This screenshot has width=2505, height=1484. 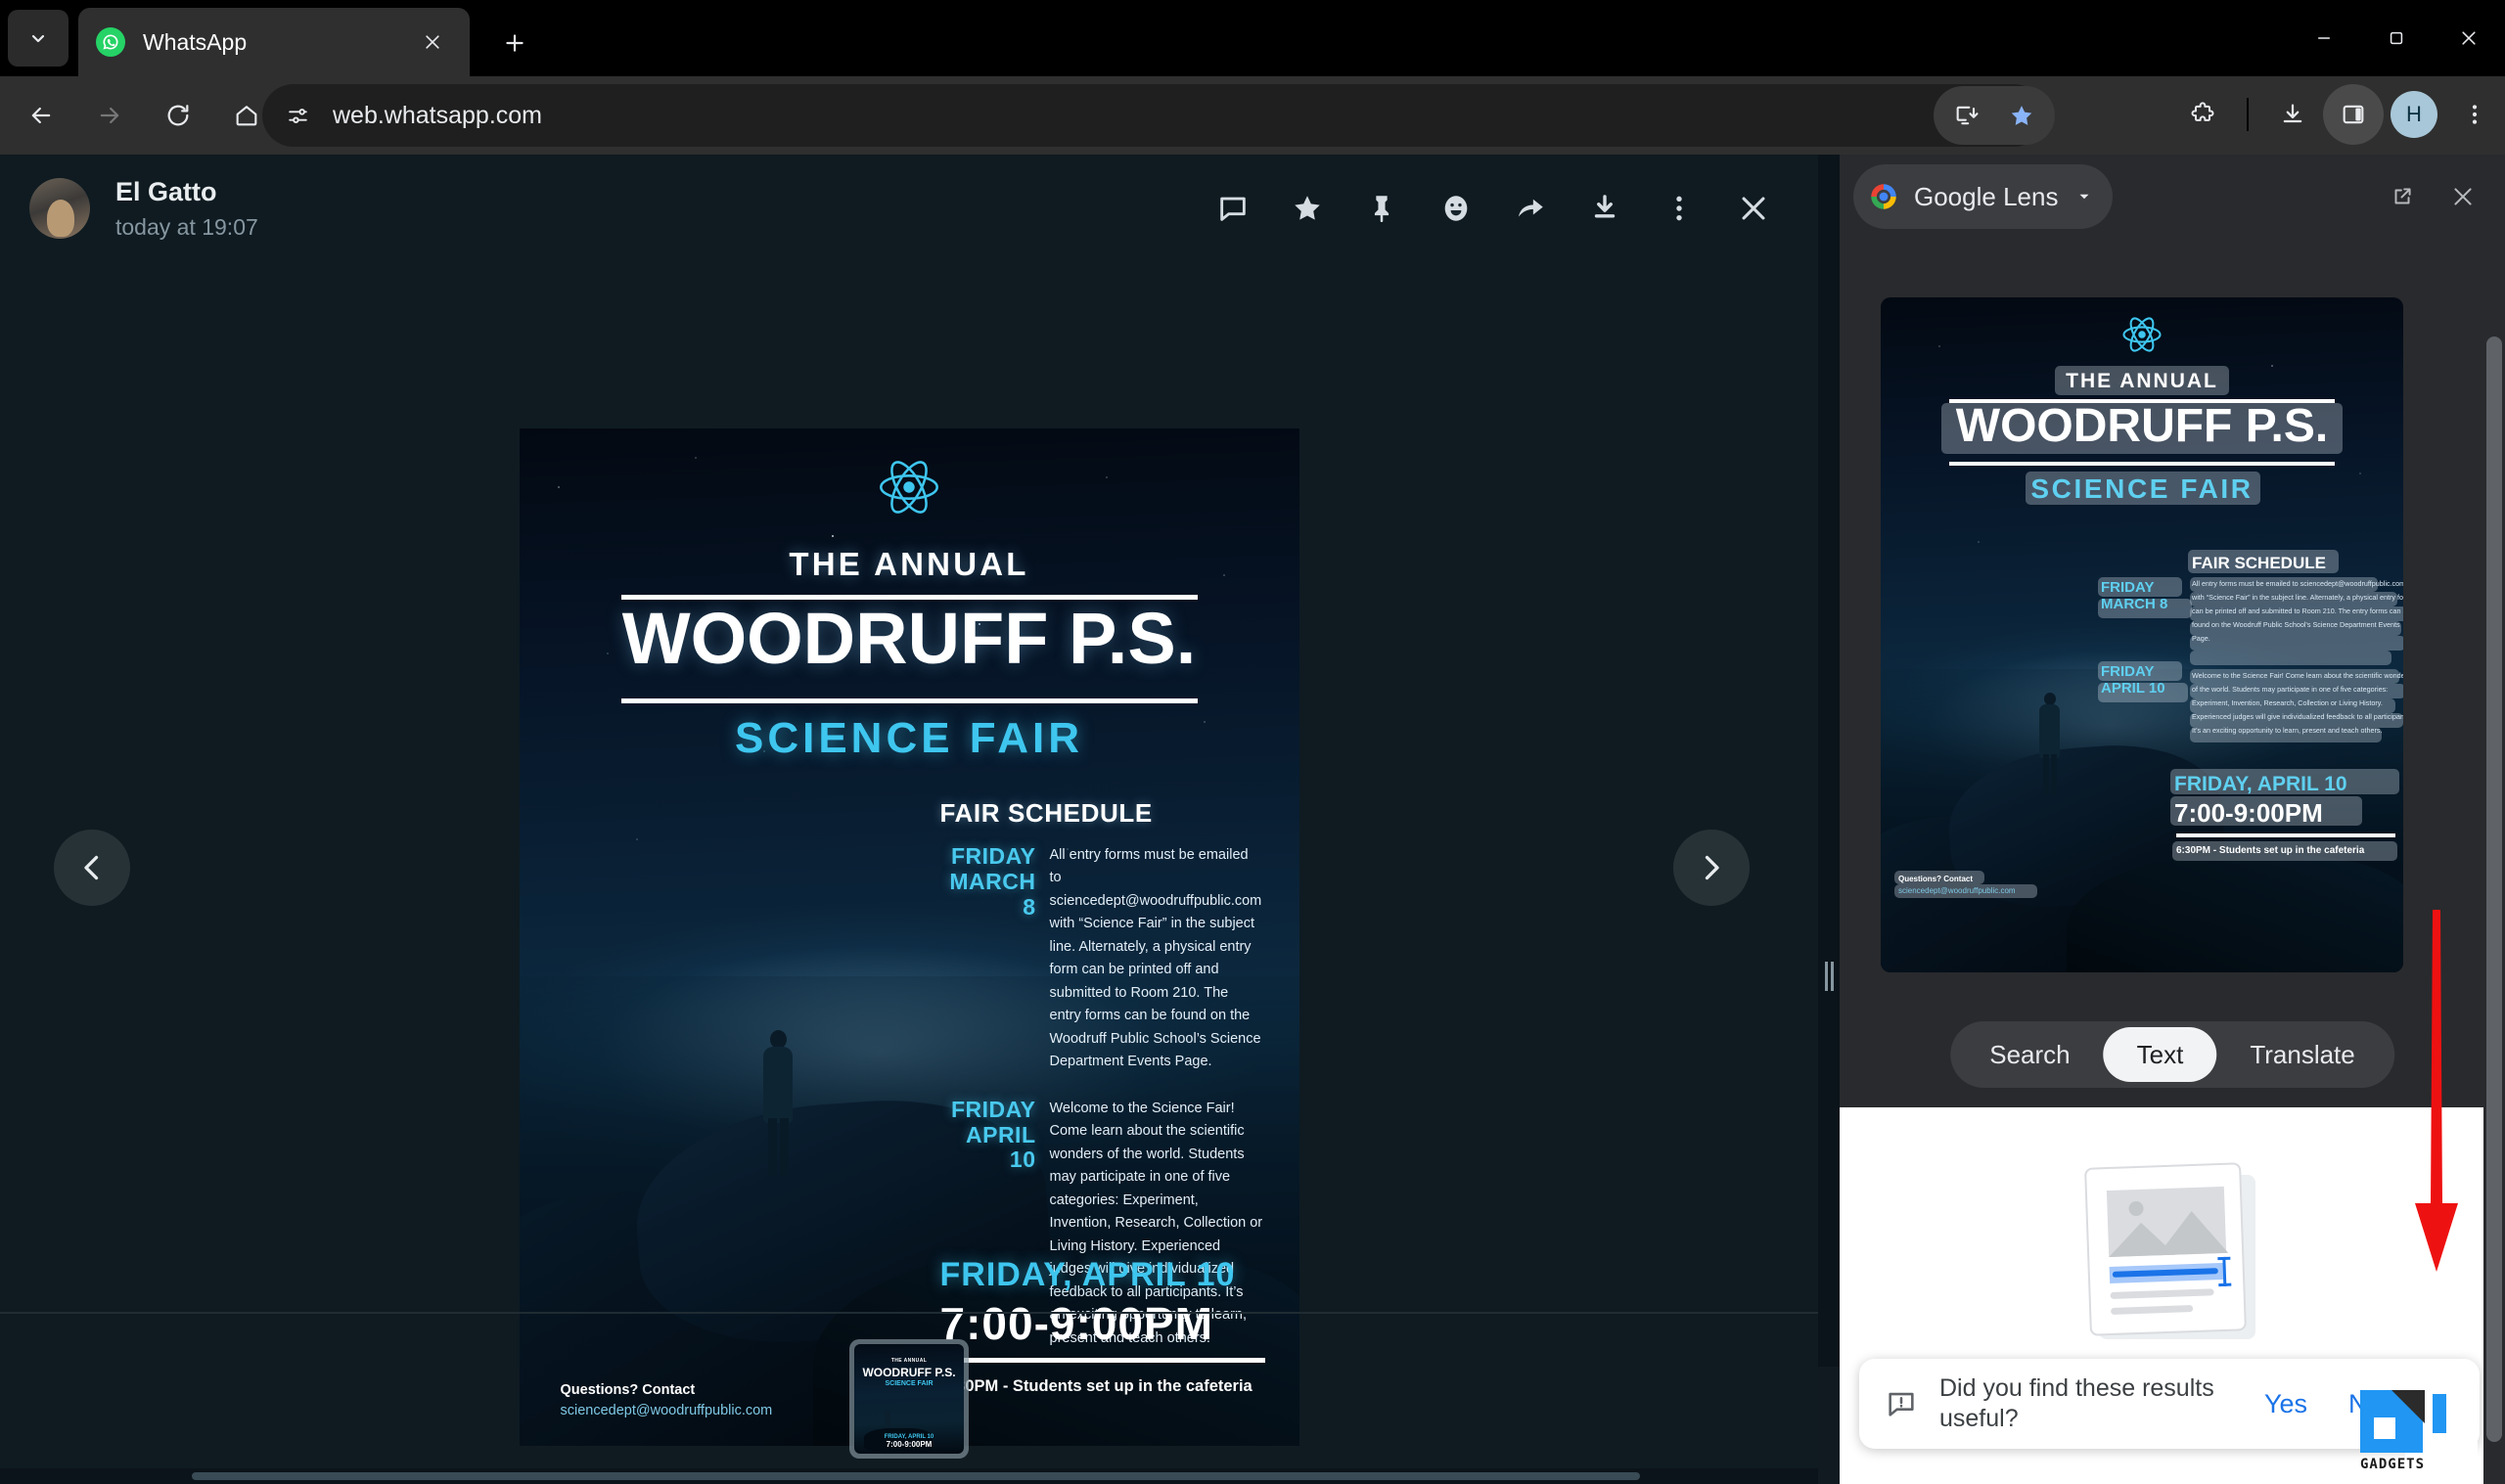 I want to click on lens-poster-kicker: THE ANNUAL, so click(x=2142, y=381).